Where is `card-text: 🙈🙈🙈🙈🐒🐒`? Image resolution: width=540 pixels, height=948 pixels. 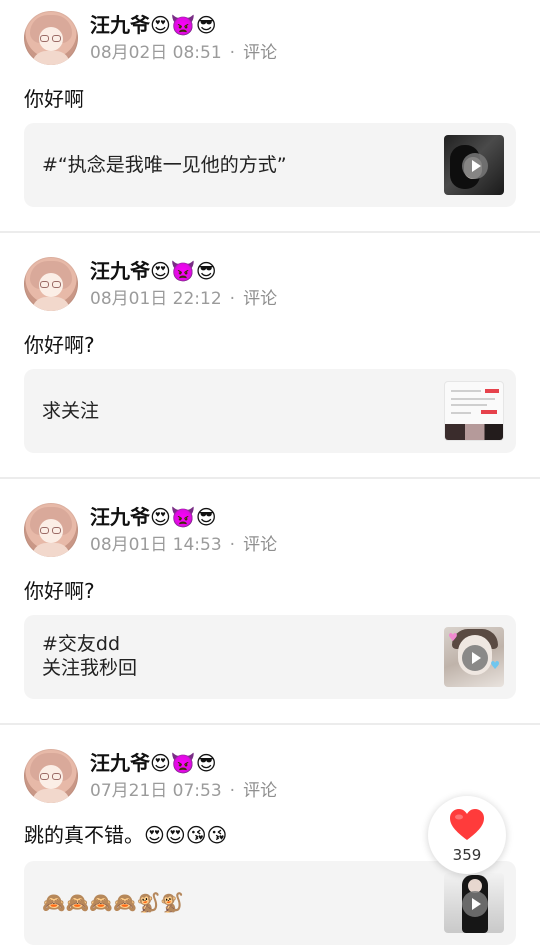 card-text: 🙈🙈🙈🙈🐒🐒 is located at coordinates (113, 903).